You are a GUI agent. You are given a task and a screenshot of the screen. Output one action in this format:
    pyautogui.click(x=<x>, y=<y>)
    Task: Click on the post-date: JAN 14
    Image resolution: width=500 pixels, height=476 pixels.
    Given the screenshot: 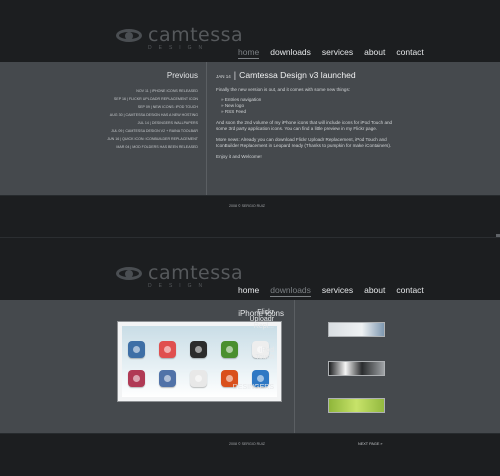 What is the action you would take?
    pyautogui.click(x=223, y=76)
    